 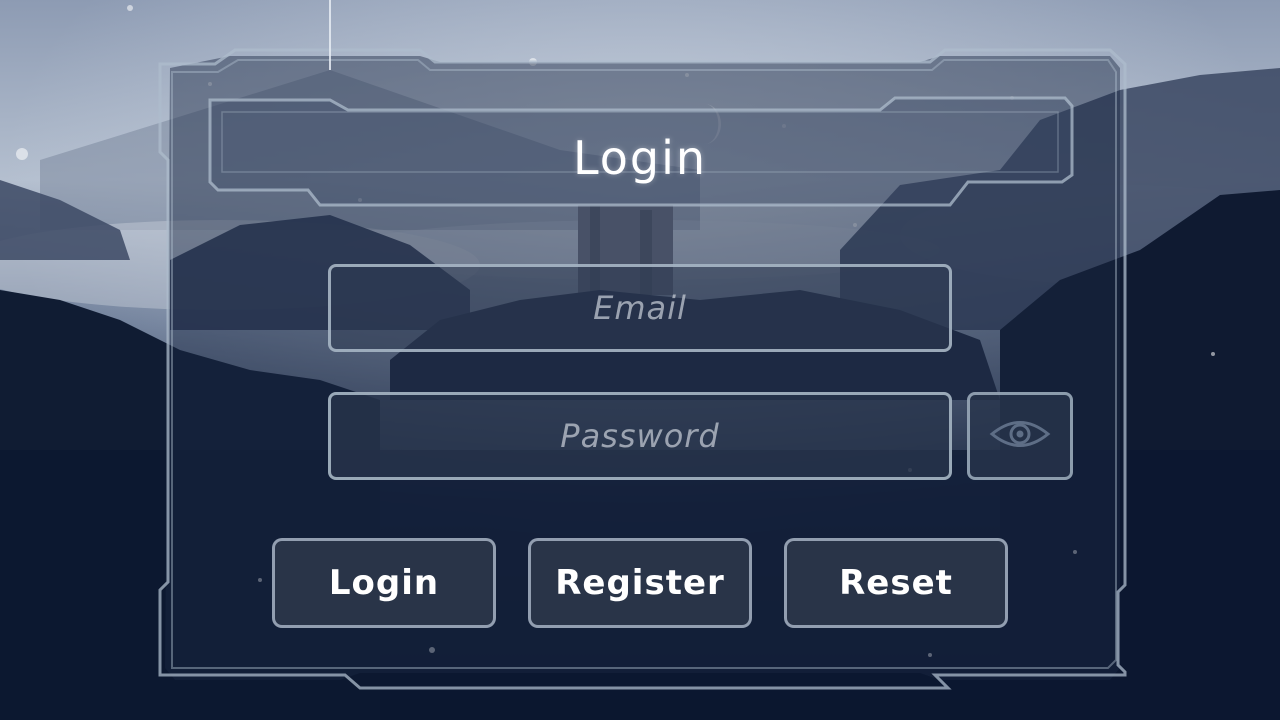 I want to click on password-field-frame, so click(x=640, y=436).